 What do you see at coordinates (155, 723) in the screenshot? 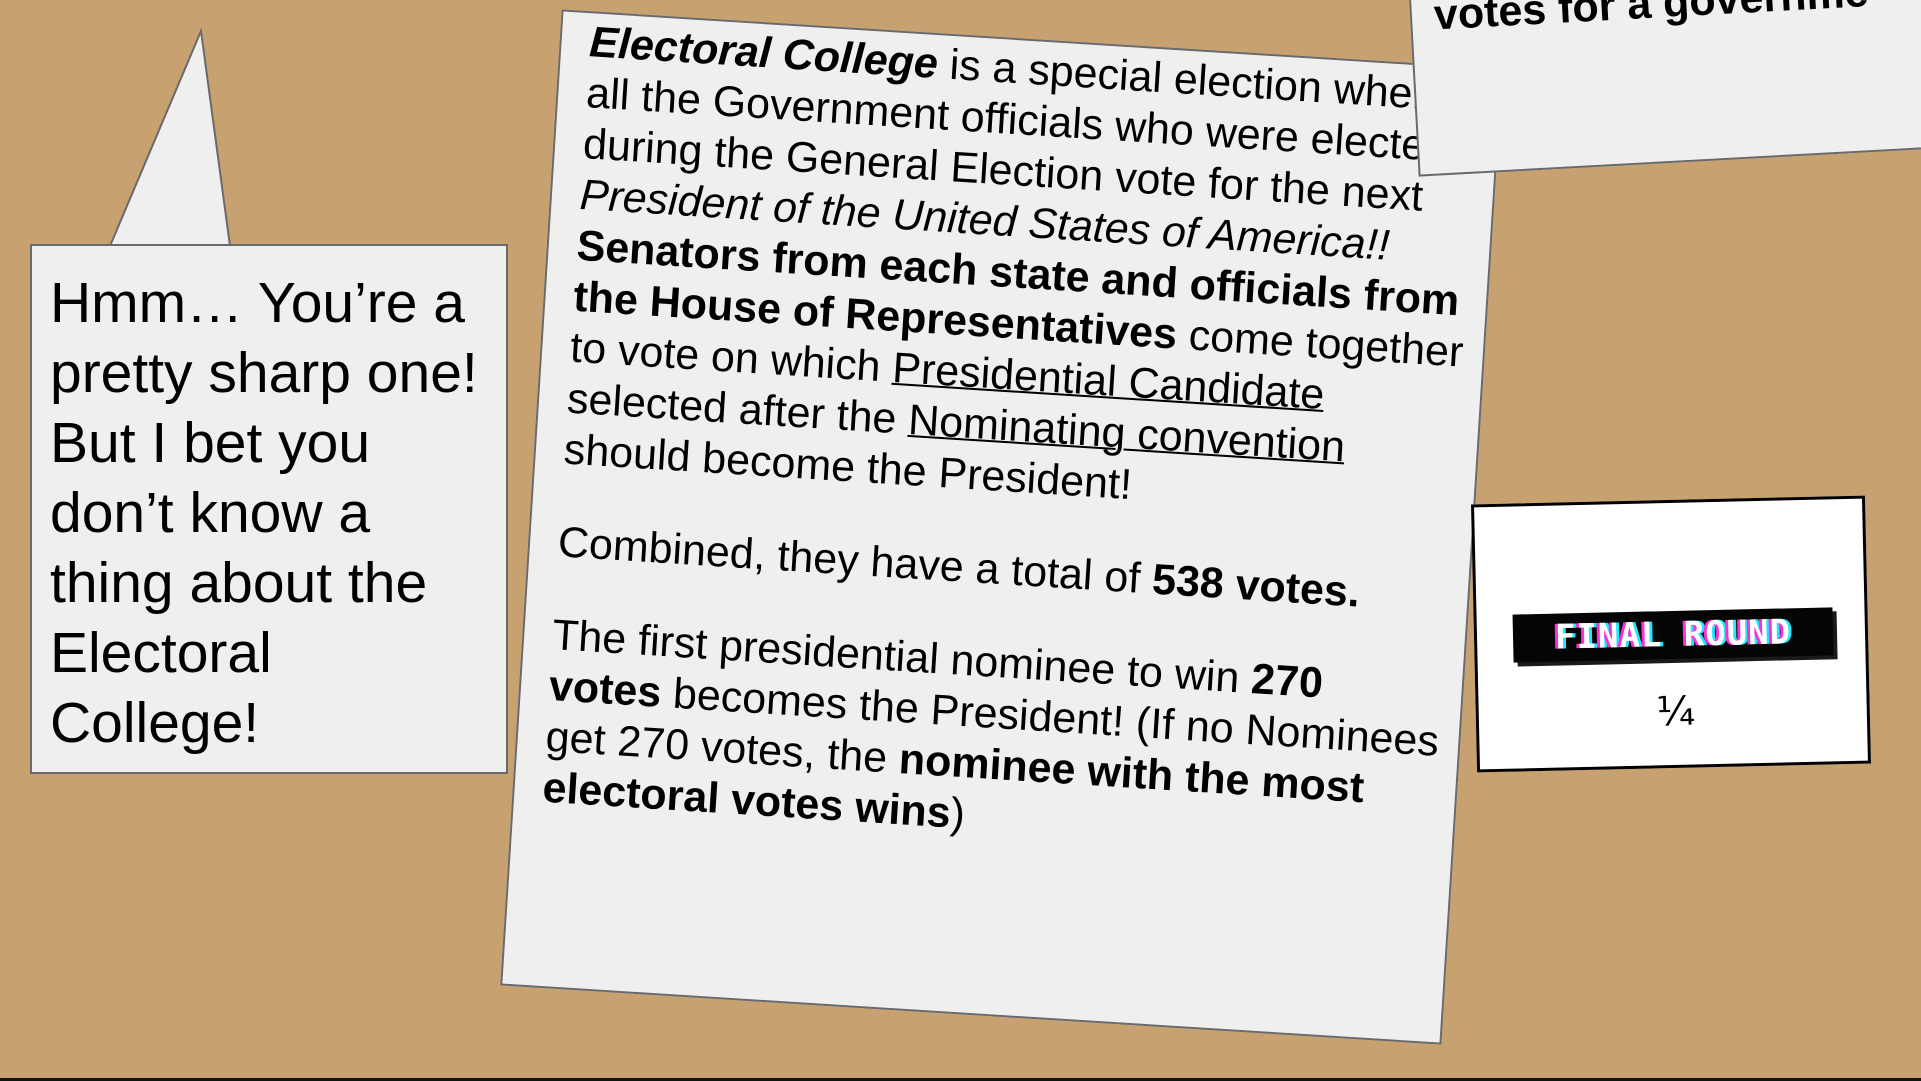
I see `bubble-line: College!` at bounding box center [155, 723].